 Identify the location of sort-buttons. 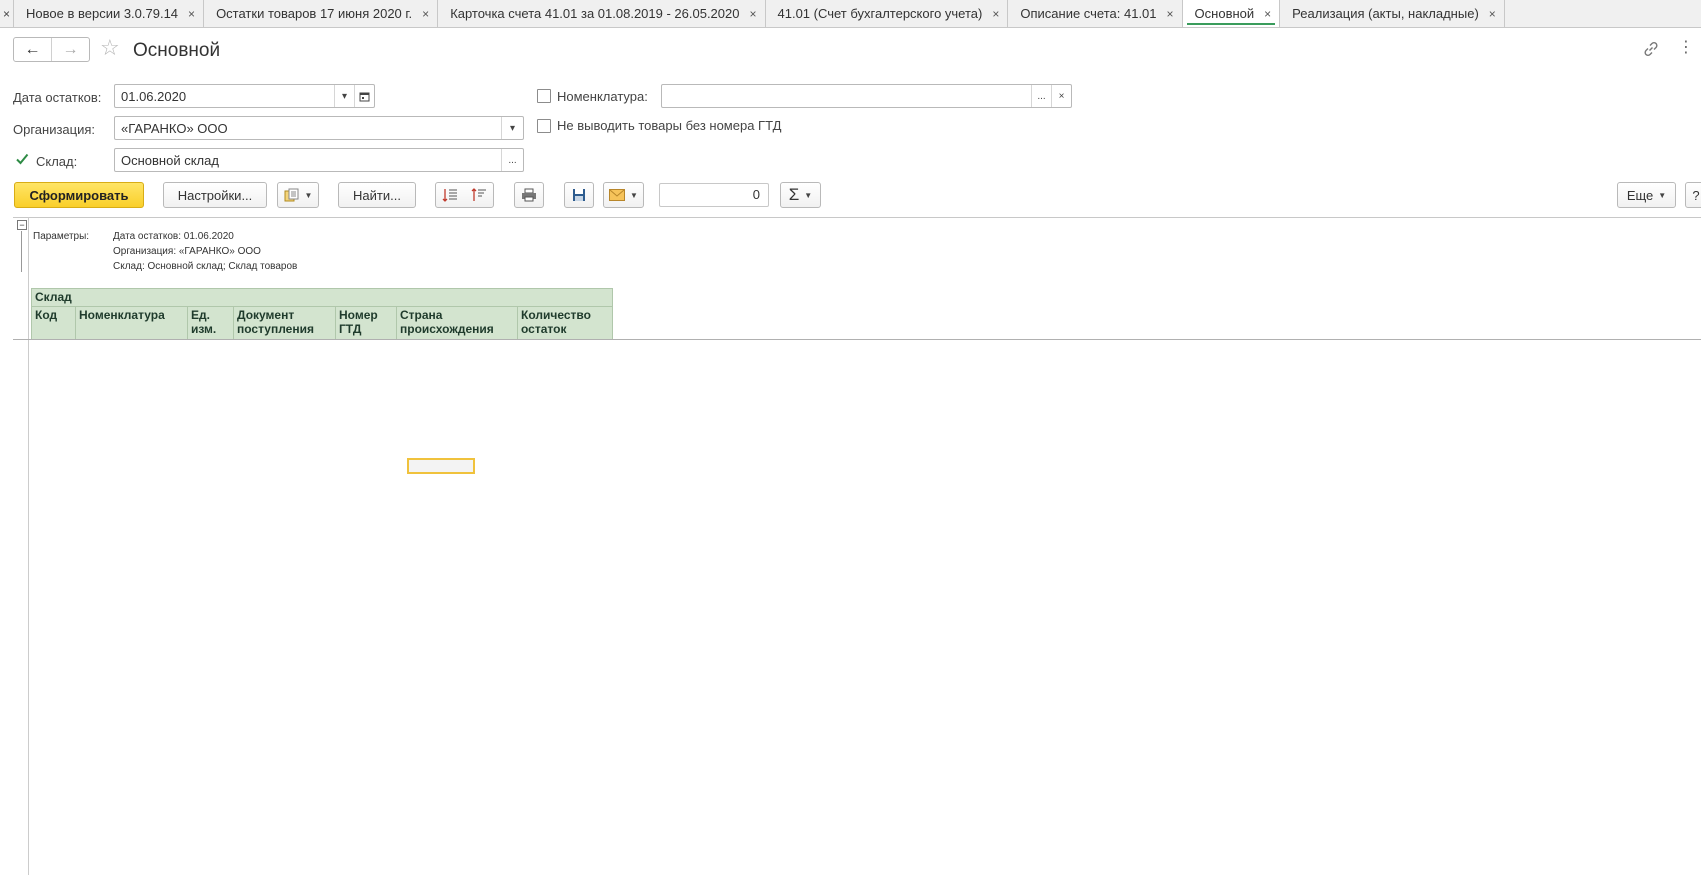
(464, 195).